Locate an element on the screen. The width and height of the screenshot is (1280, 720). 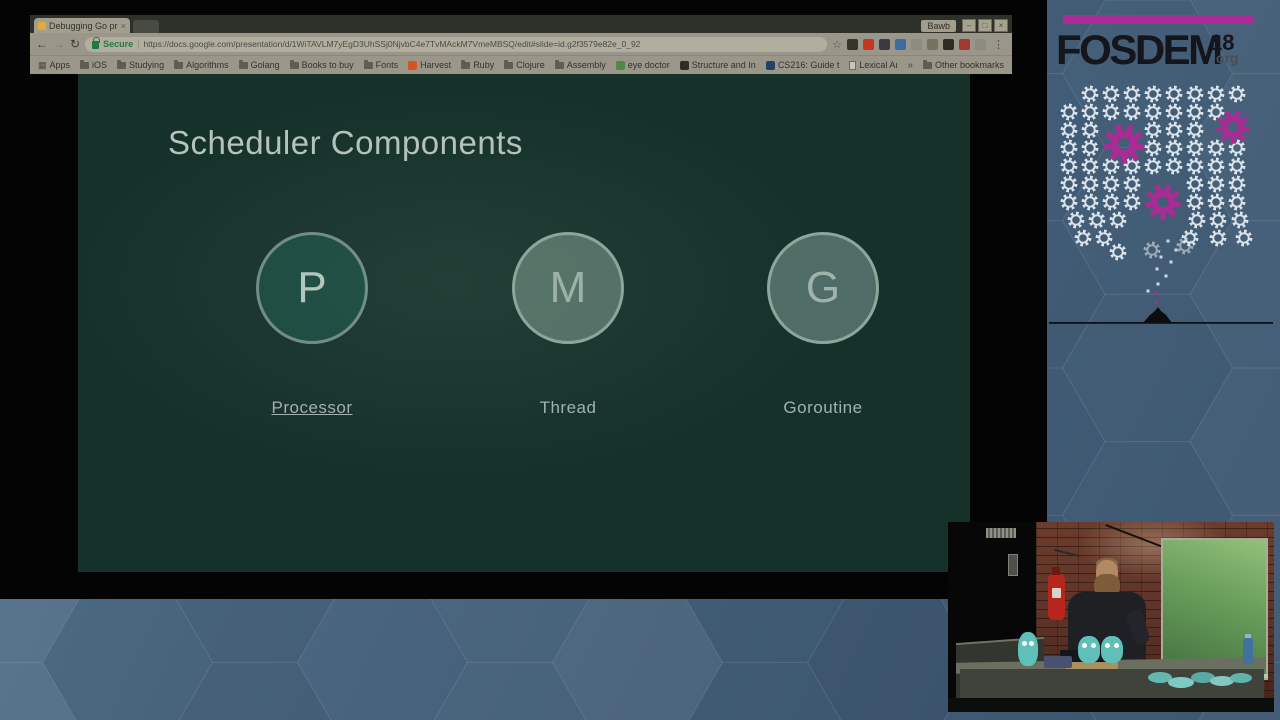
bookmark-item: eye doctor is located at coordinates (642, 65).